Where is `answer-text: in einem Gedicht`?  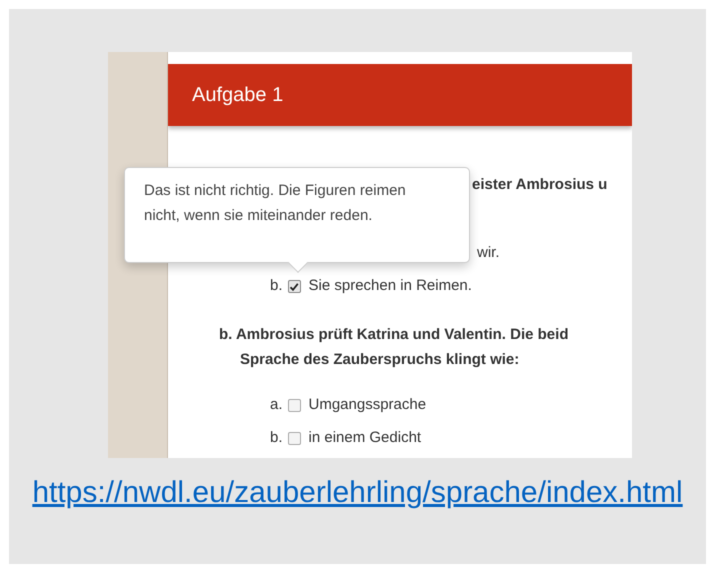
answer-text: in einem Gedicht is located at coordinates (365, 438).